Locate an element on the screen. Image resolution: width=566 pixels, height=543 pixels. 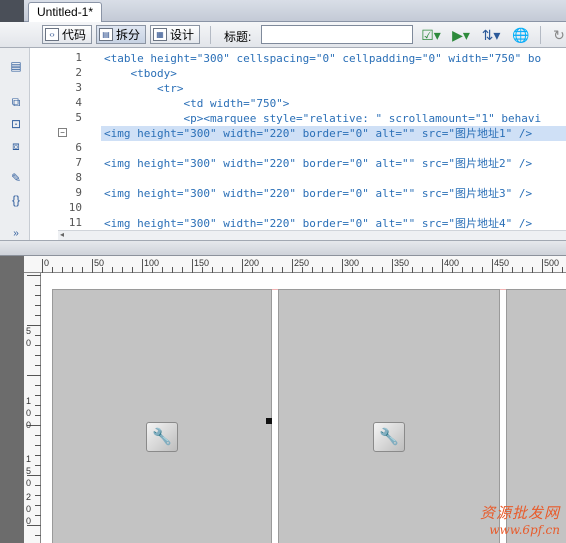
watermark-title: 资源批发网 is located at coordinates (519, 513).